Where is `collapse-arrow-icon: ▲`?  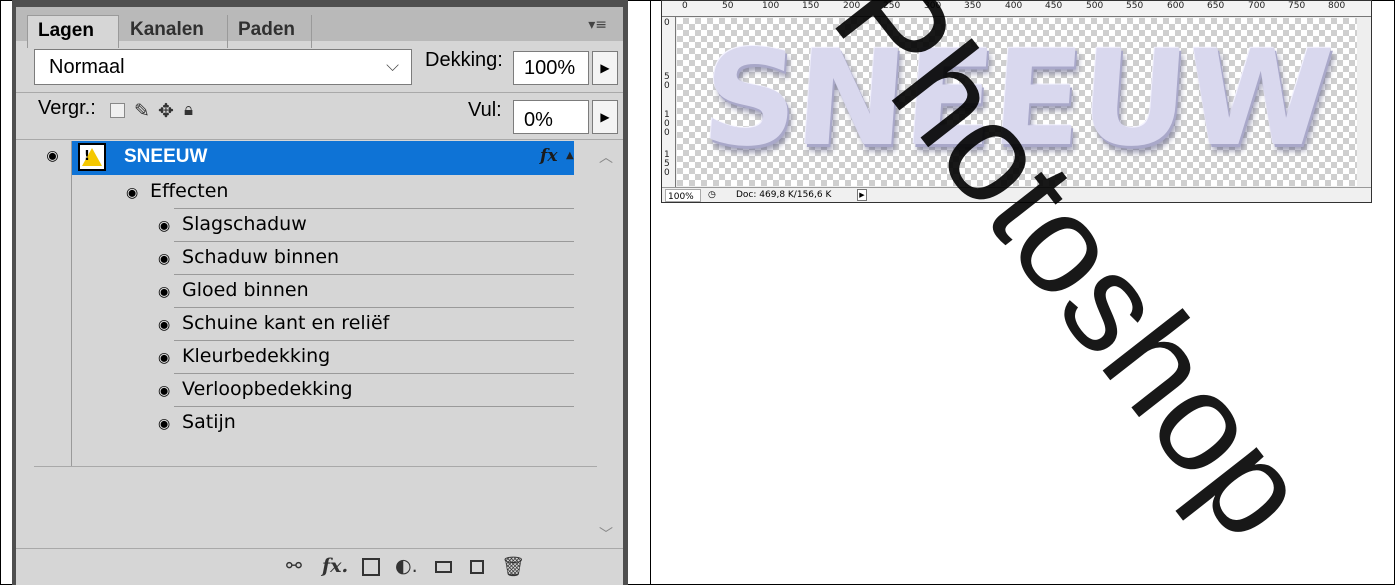 collapse-arrow-icon: ▲ is located at coordinates (570, 155).